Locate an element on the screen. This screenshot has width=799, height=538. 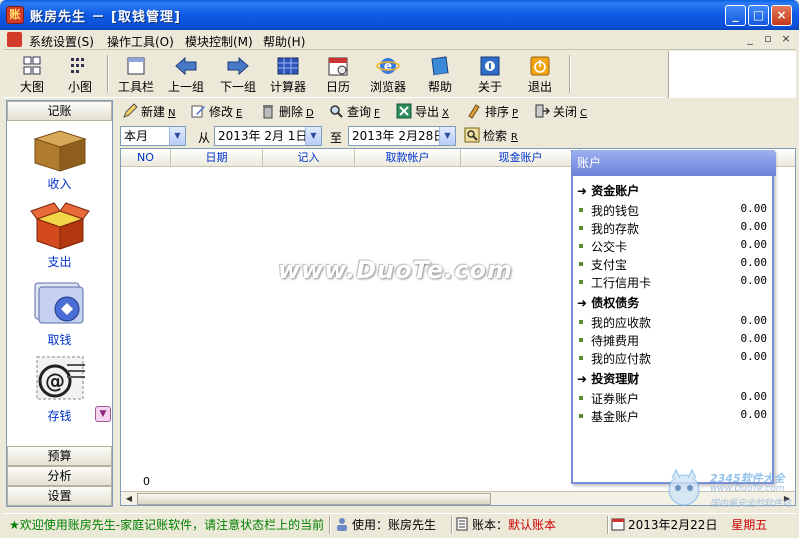
help-button: 帮助 is located at coordinates (440, 75).